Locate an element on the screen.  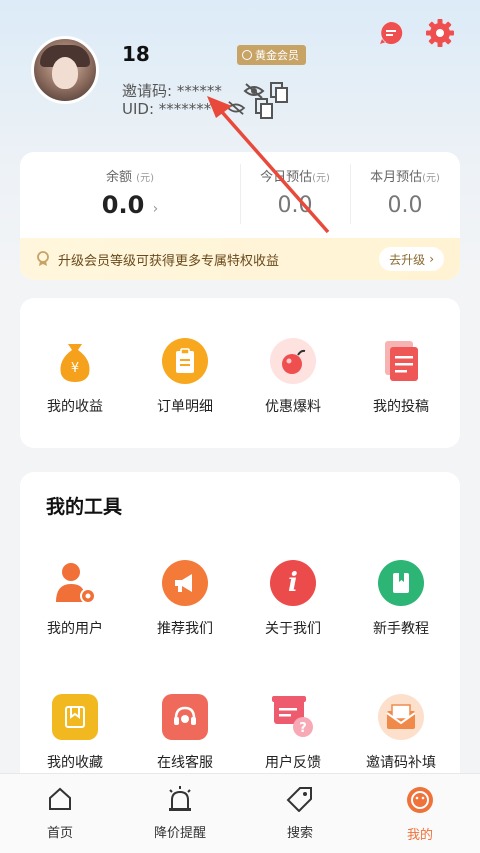
vip-label: 黄金会员 is located at coordinates (277, 55).